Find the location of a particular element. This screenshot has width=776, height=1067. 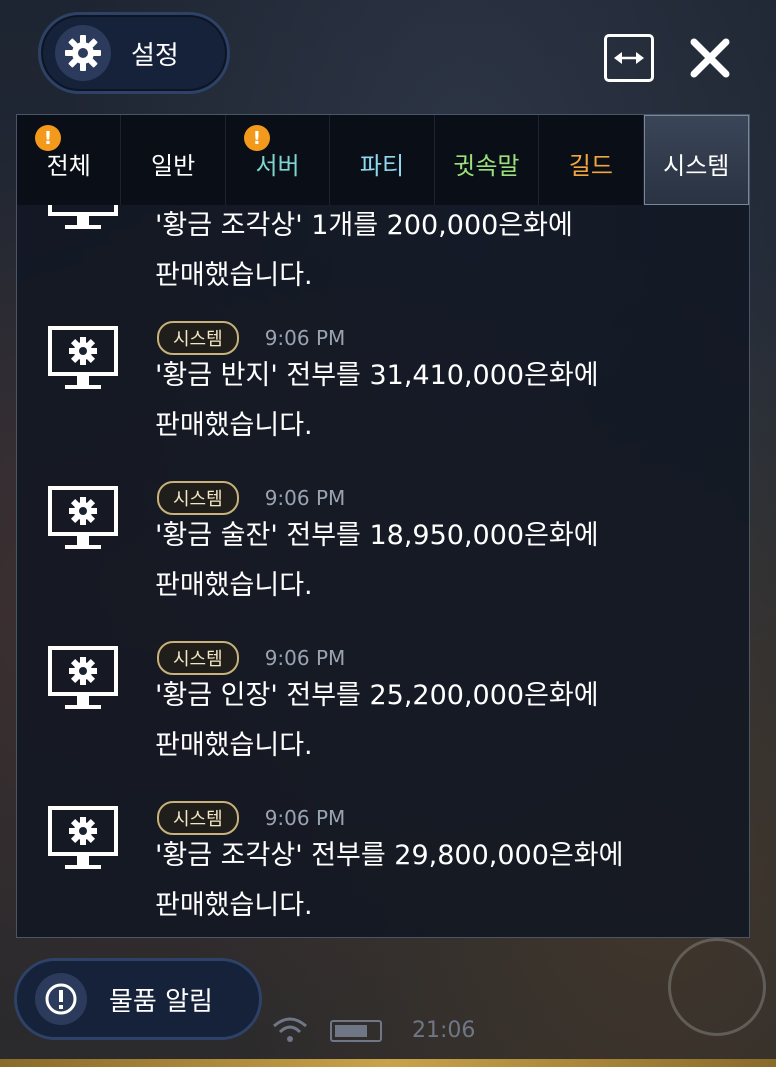

tab-server: ! 서버 is located at coordinates (278, 160).